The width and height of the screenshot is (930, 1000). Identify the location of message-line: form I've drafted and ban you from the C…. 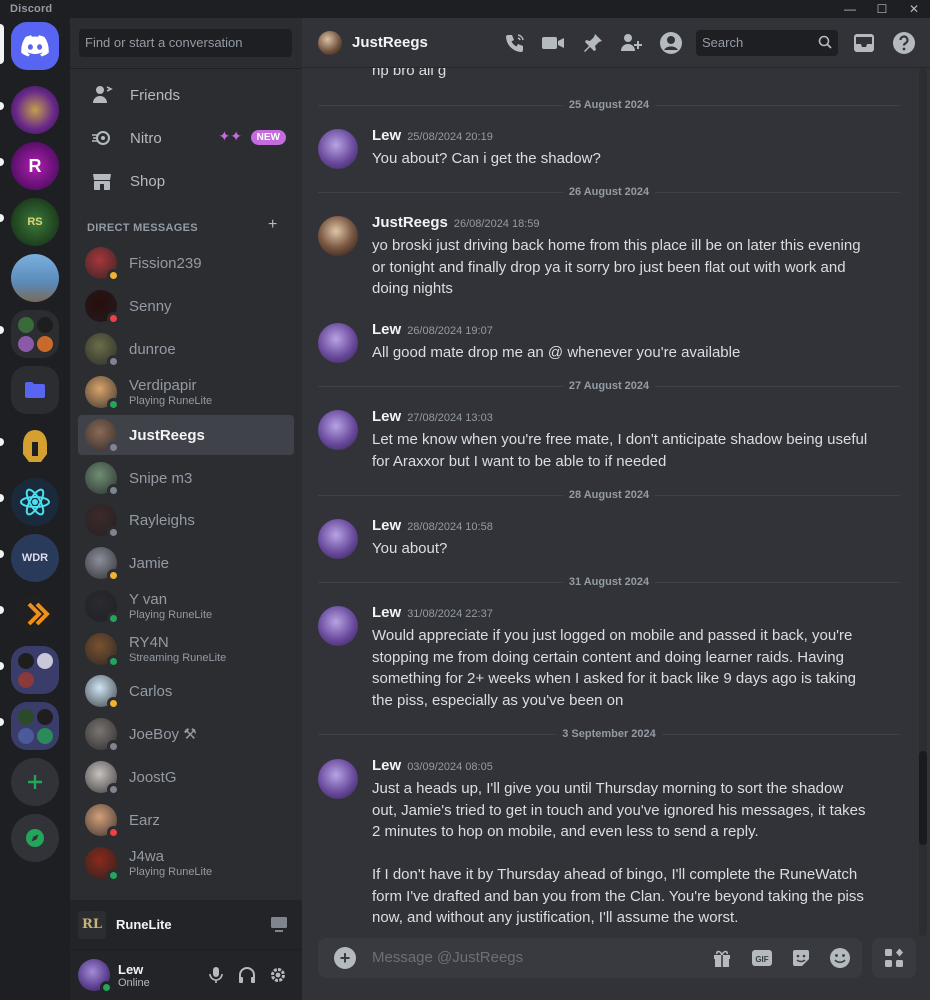
(618, 896).